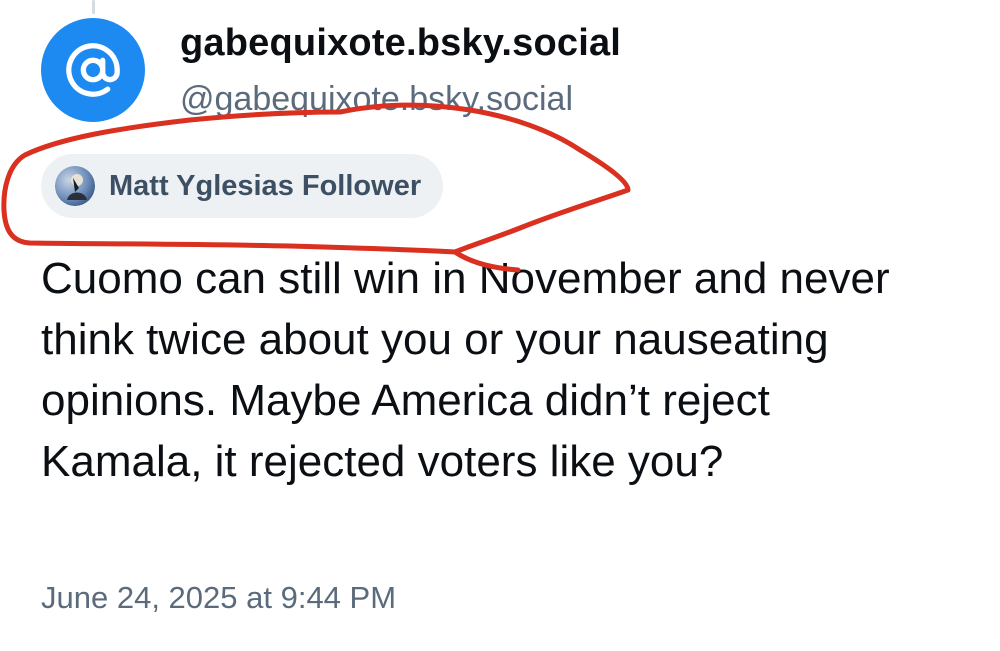 This screenshot has height=651, width=1000. I want to click on author-display-name: gabequixote.bsky.social, so click(400, 43).